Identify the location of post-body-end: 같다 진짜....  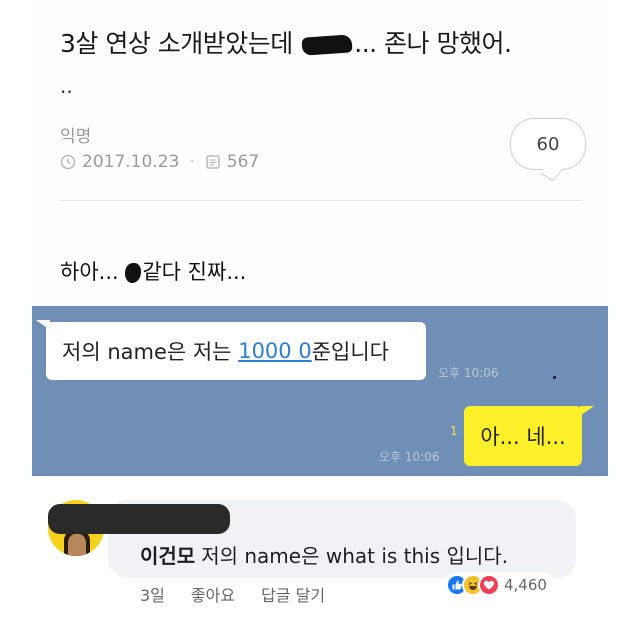
(194, 272).